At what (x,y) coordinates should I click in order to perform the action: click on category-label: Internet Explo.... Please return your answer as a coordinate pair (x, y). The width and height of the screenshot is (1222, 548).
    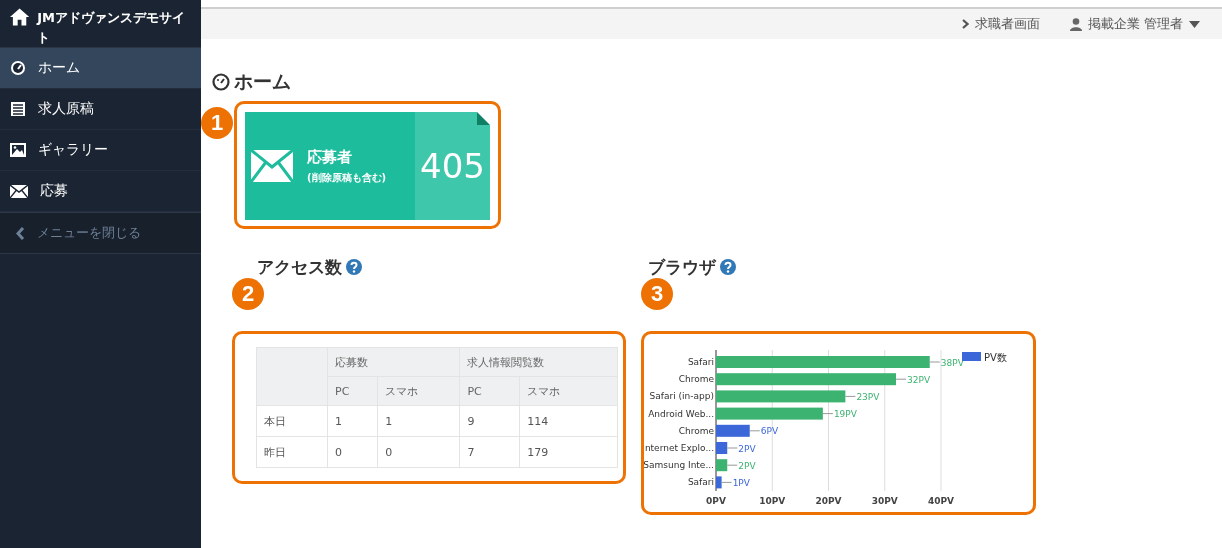
    Looking at the image, I should click on (679, 448).